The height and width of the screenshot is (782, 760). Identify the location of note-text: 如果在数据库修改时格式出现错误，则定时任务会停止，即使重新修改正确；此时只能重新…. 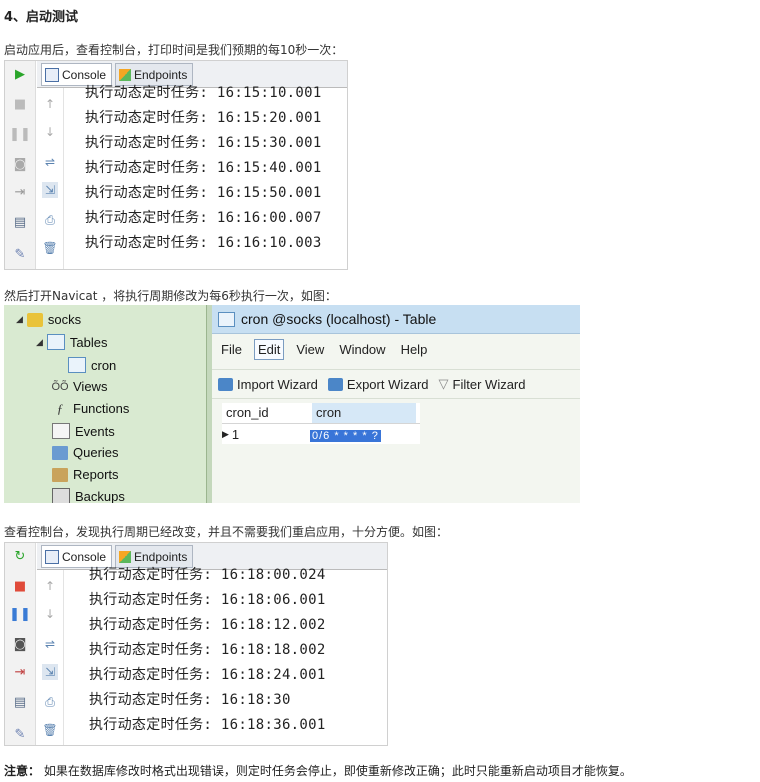
(336, 771).